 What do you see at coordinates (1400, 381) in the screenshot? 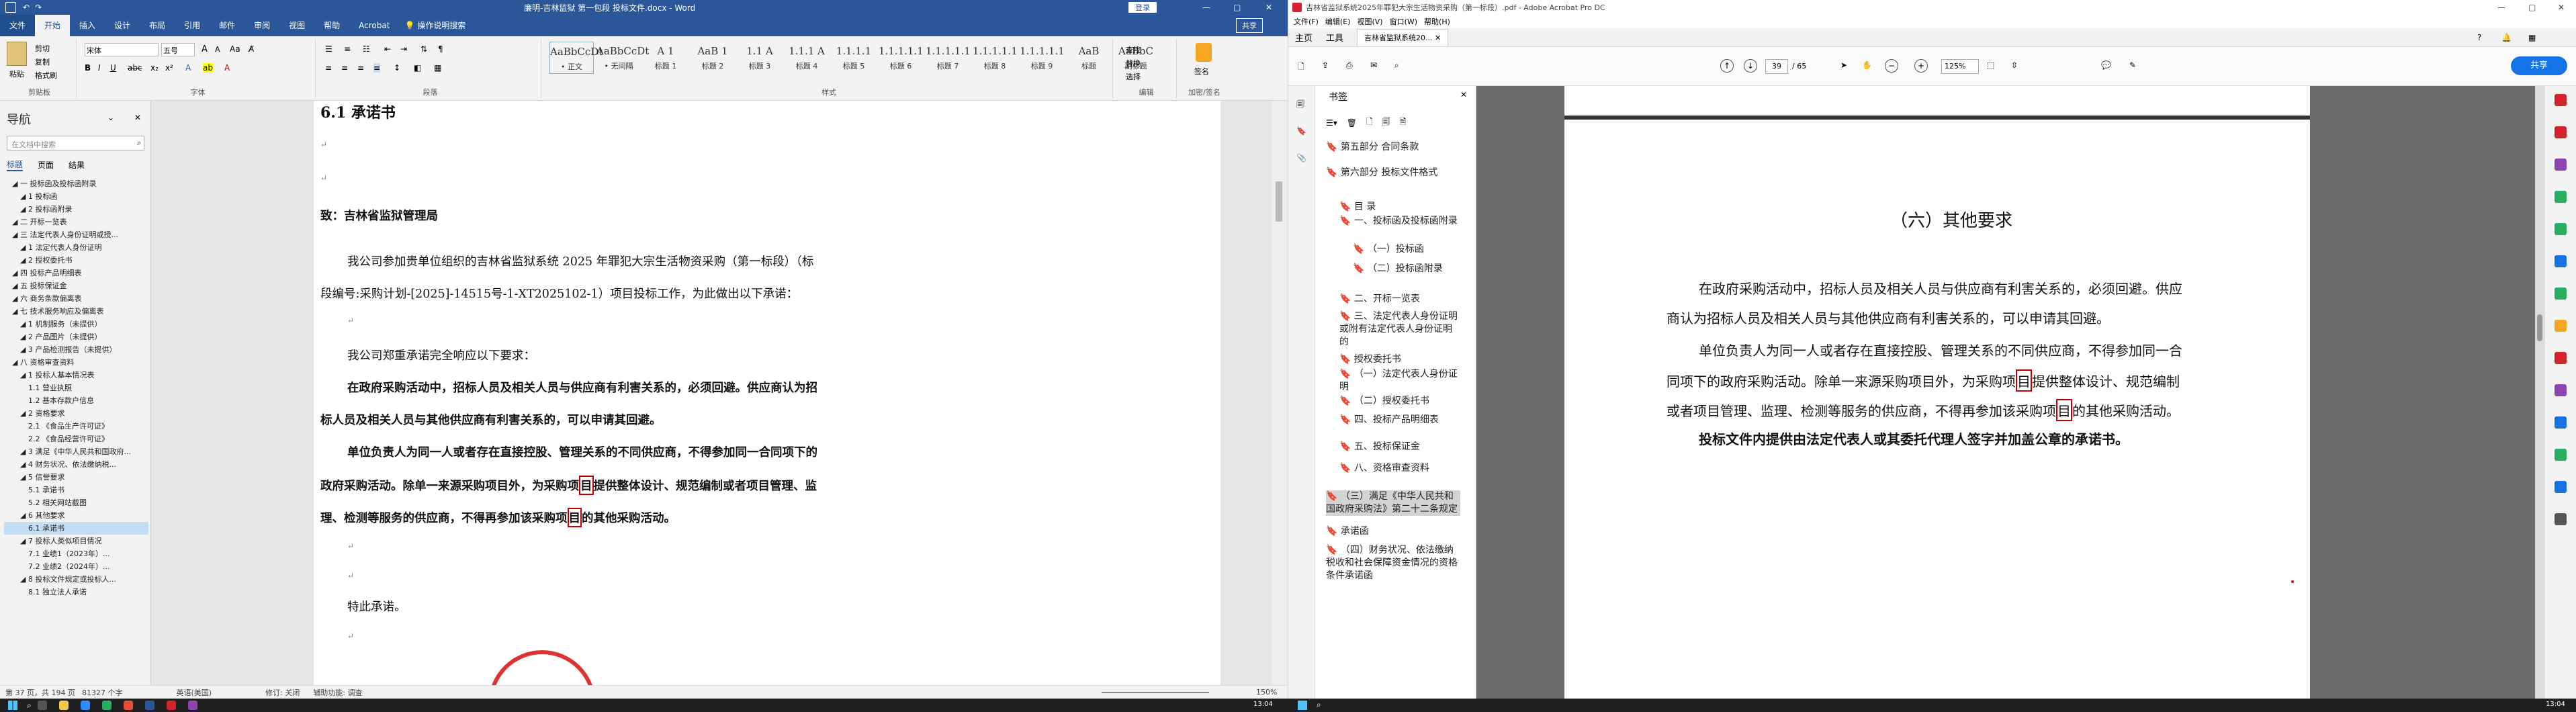
I see `bookmark-item: 🔖 （一）法定代表人身份证明` at bounding box center [1400, 381].